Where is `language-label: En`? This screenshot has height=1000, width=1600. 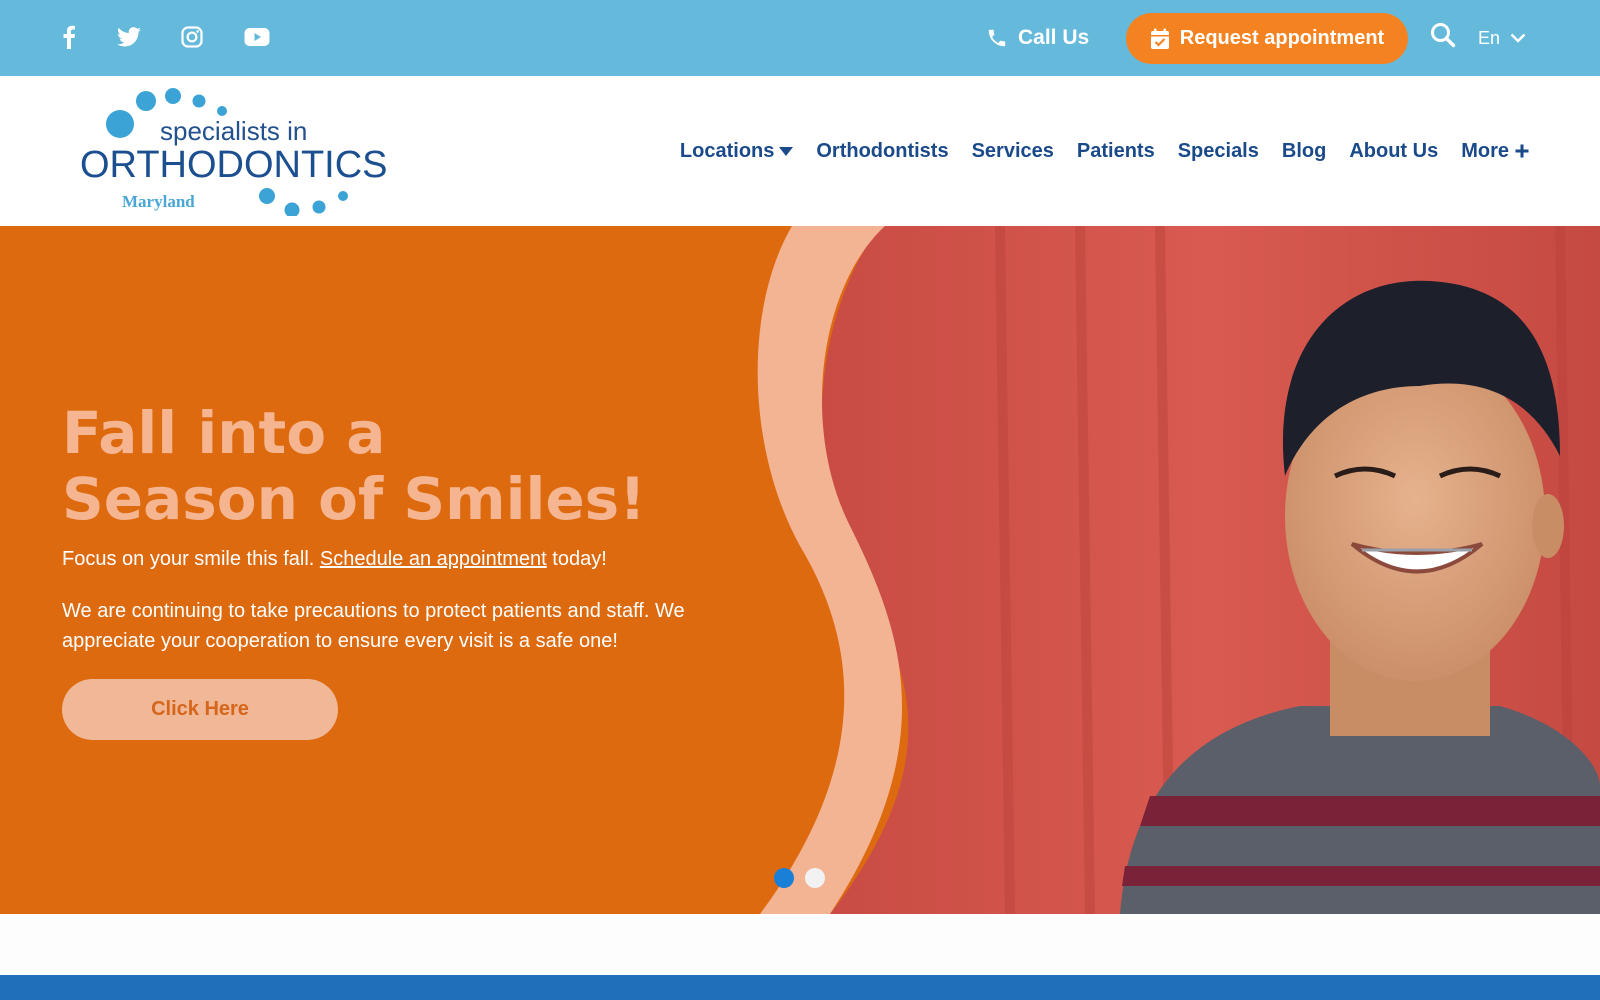
language-label: En is located at coordinates (1489, 37).